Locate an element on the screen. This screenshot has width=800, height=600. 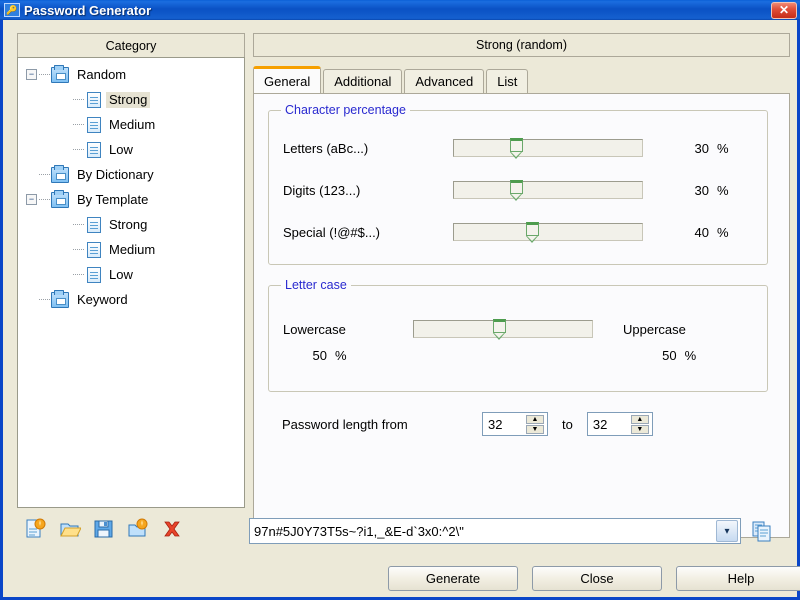
special-slider-thumb is located at coordinates (532, 233).